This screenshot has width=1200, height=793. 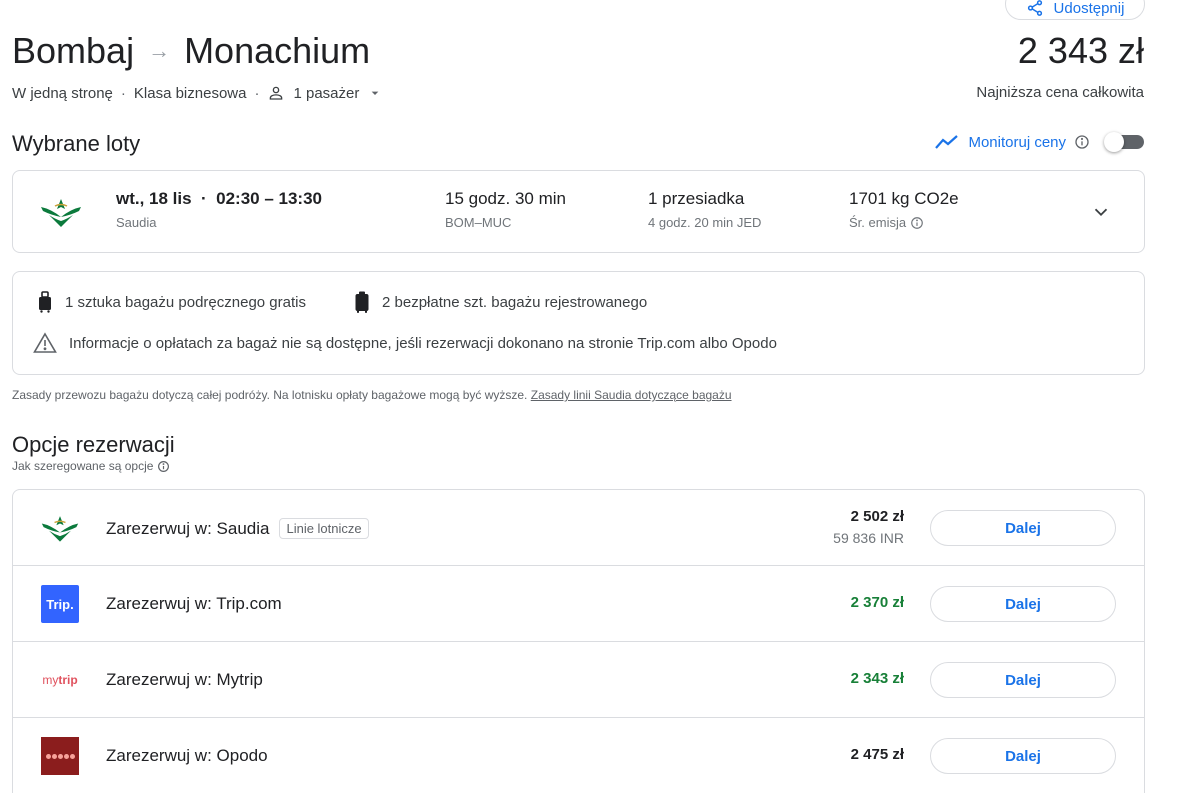 I want to click on continue-button-mytrip: Dalej, so click(x=1023, y=680).